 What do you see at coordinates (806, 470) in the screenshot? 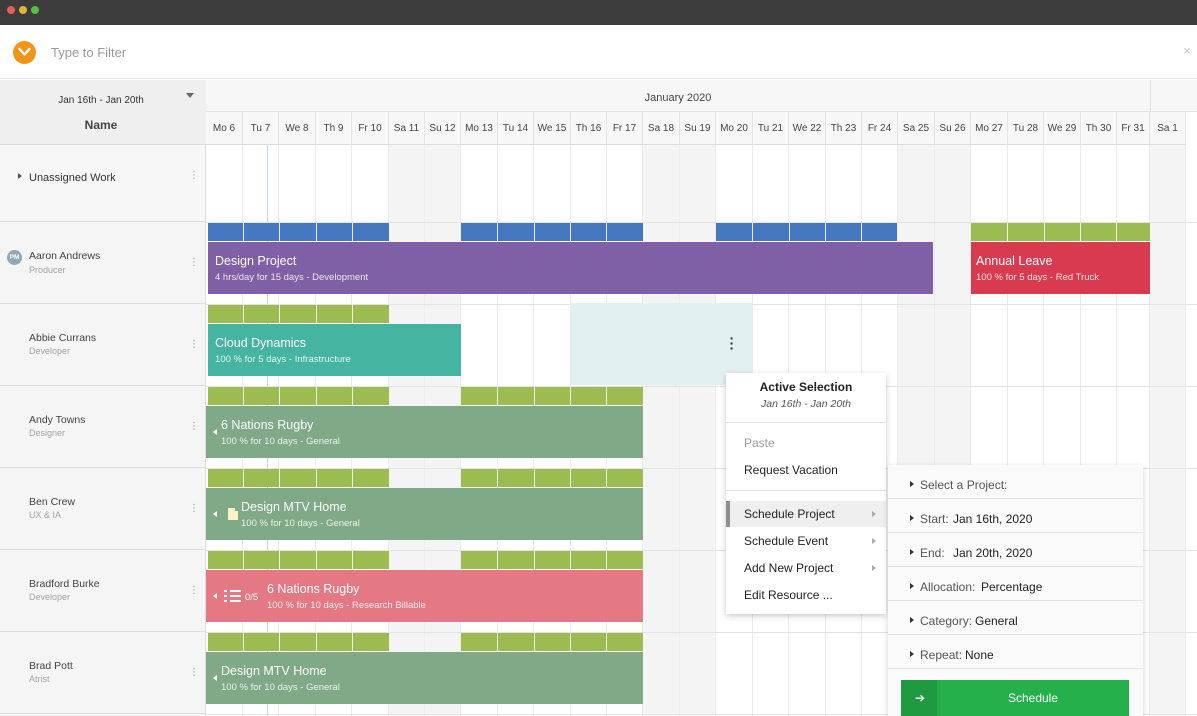
I see `menu-item-request-vacation: Request Vacation` at bounding box center [806, 470].